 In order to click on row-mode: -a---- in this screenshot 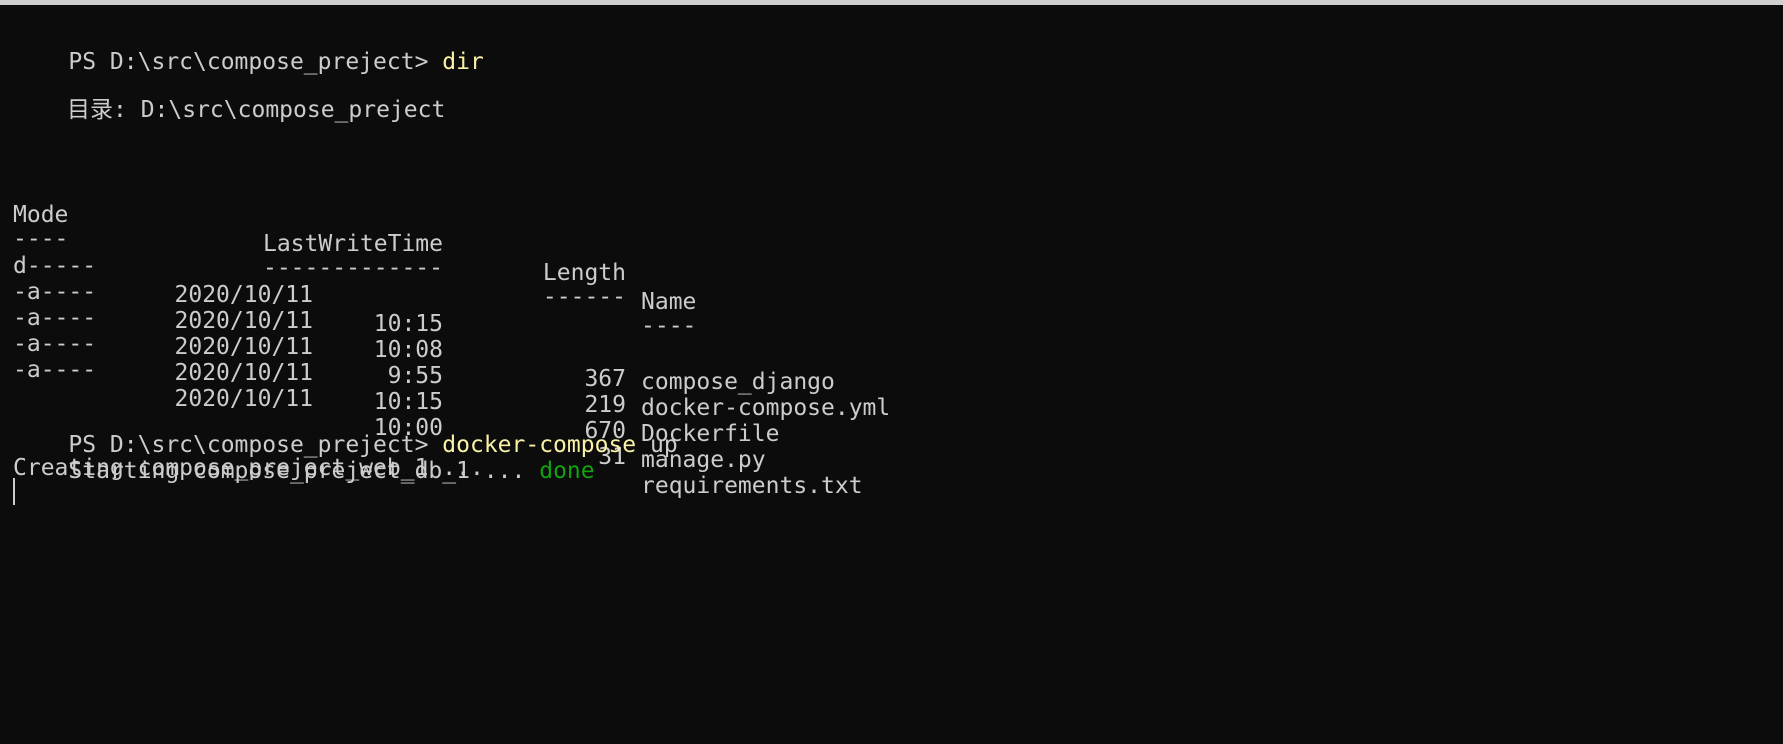, I will do `click(55, 370)`.